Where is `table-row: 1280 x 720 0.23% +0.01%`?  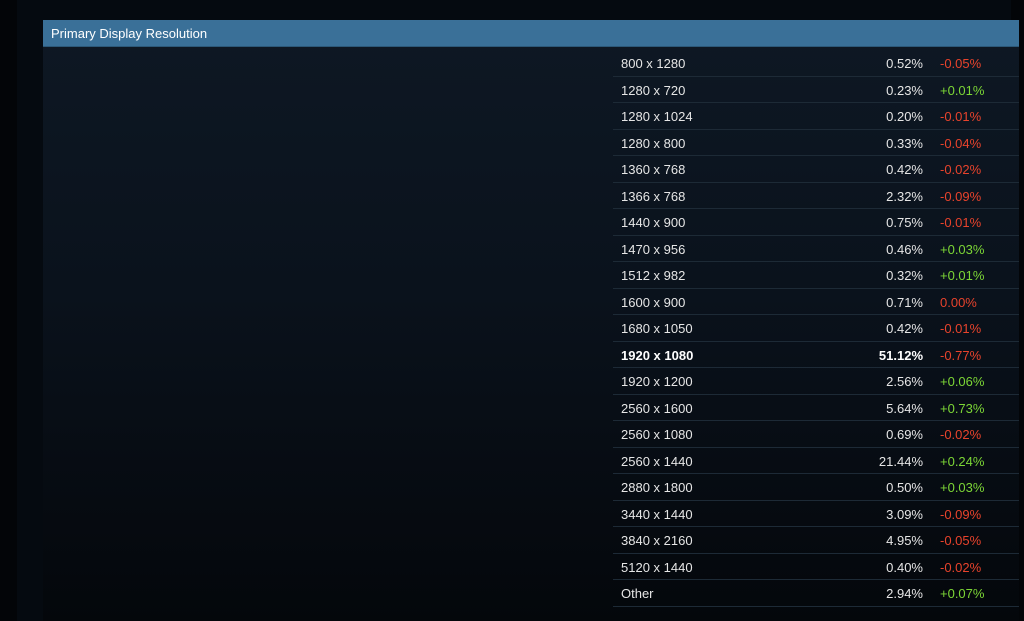 table-row: 1280 x 720 0.23% +0.01% is located at coordinates (816, 90).